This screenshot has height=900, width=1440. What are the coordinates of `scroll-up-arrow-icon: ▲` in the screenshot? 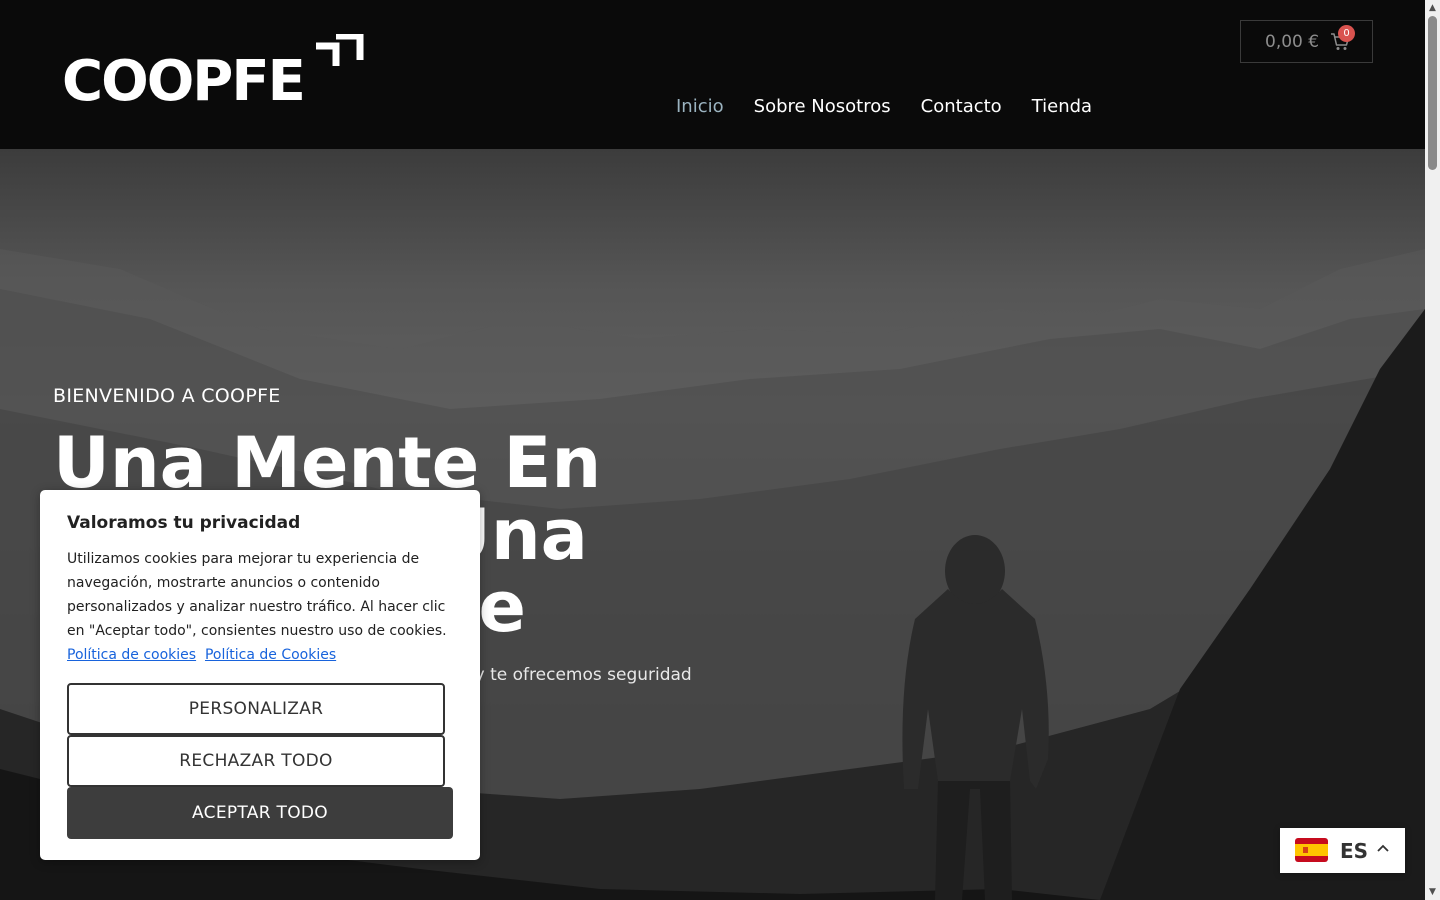 It's located at (1432, 8).